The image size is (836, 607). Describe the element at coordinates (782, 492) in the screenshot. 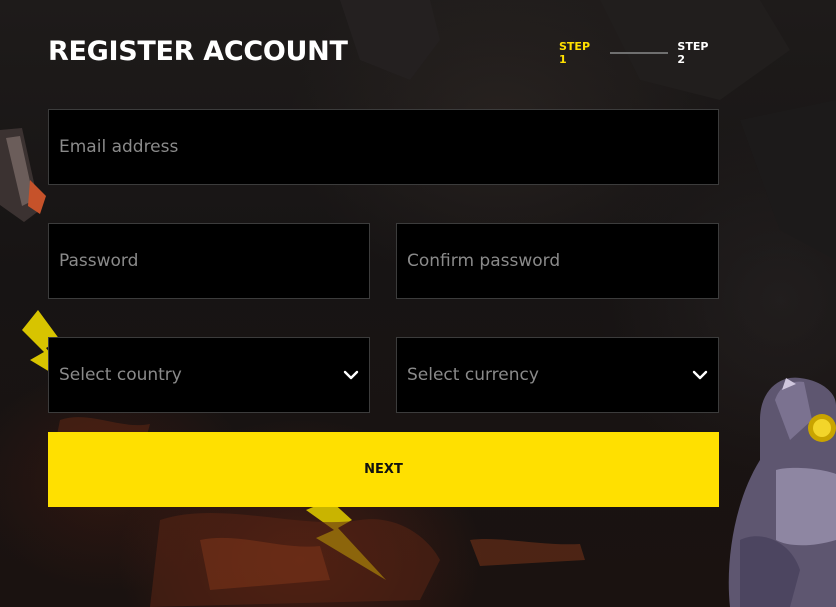

I see `monster-character-icon` at that location.